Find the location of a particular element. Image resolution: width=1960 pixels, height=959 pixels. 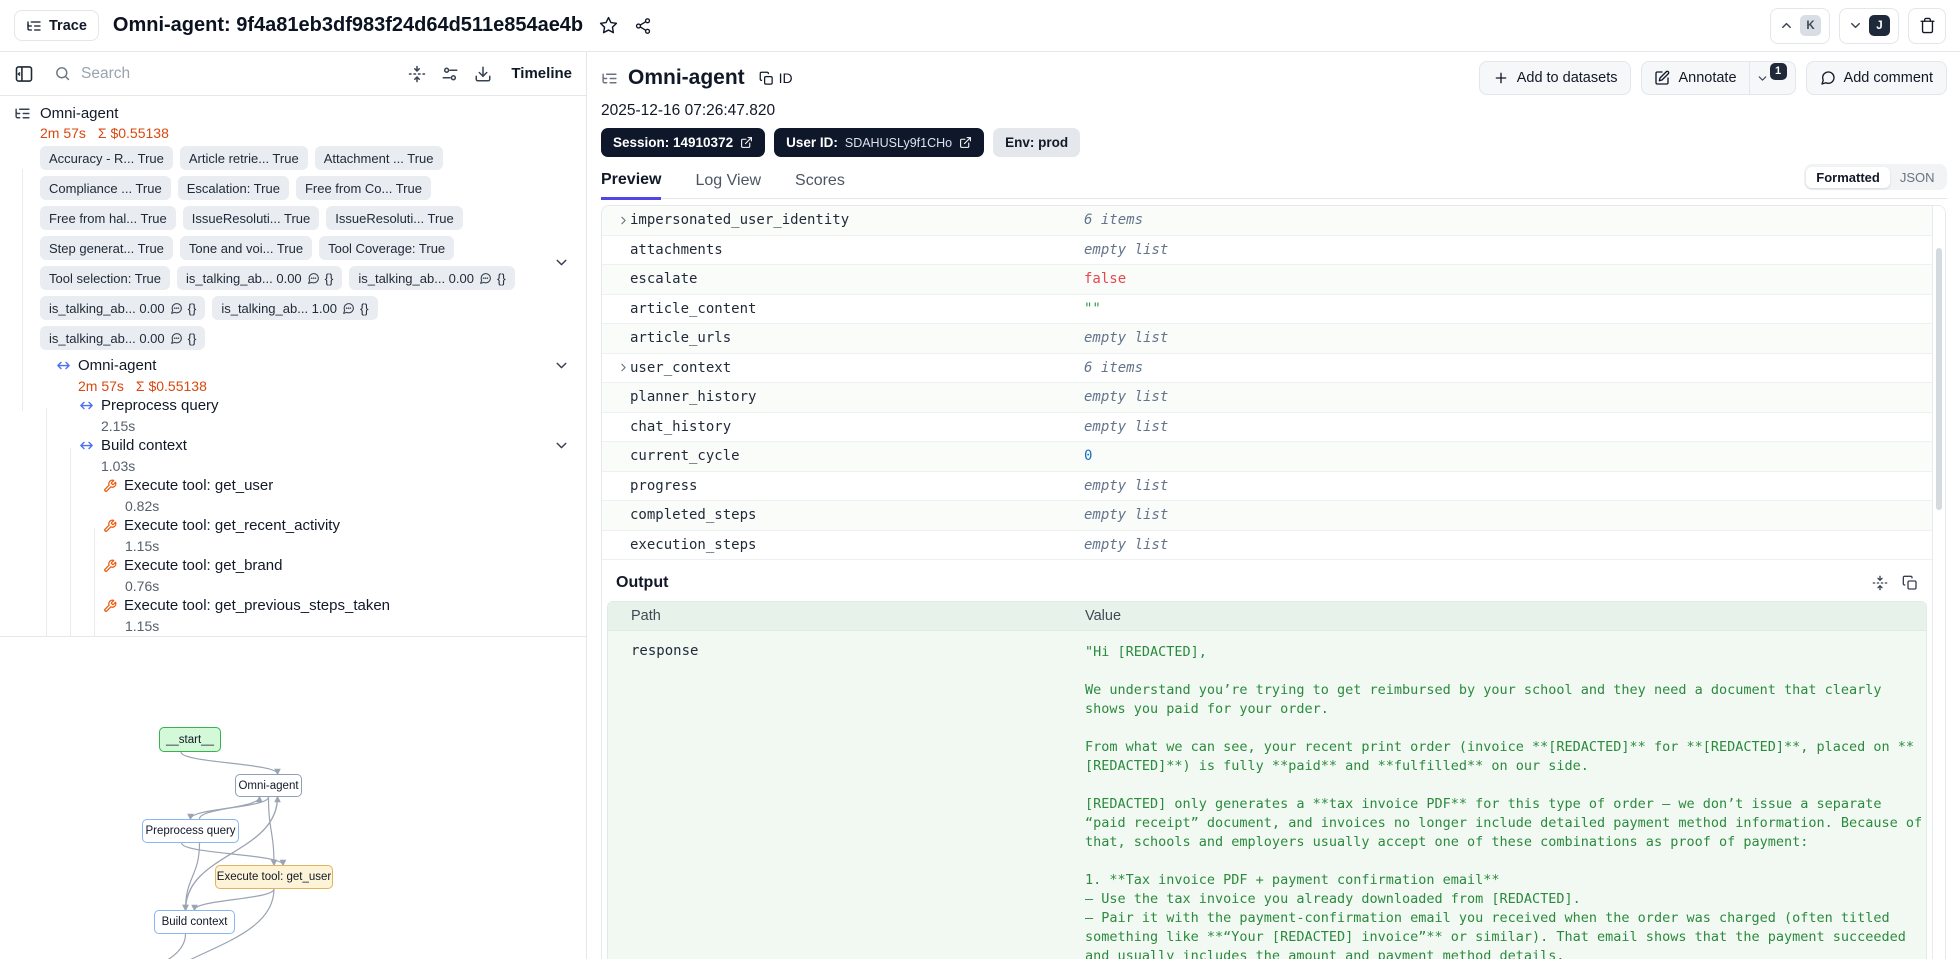

user-id-pill: User ID: SDAHUSLy9f1CHo is located at coordinates (879, 142).